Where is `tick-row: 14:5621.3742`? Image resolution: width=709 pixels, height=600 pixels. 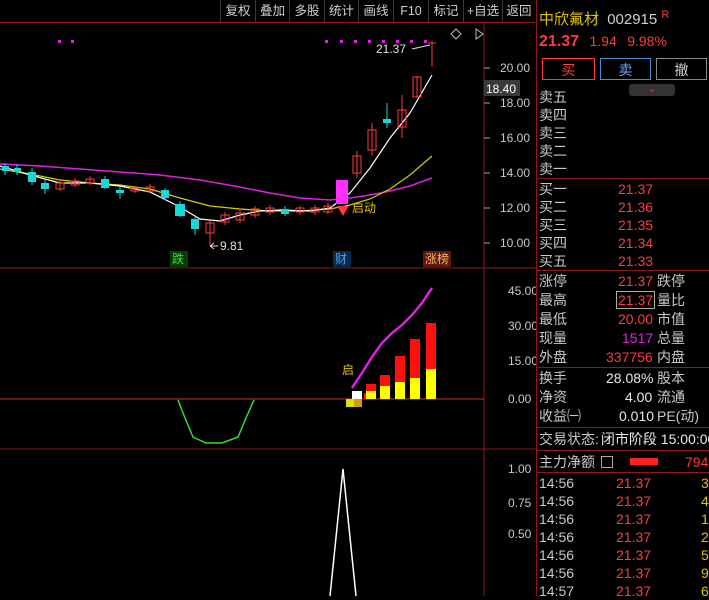 tick-row: 14:5621.3742 is located at coordinates (624, 501).